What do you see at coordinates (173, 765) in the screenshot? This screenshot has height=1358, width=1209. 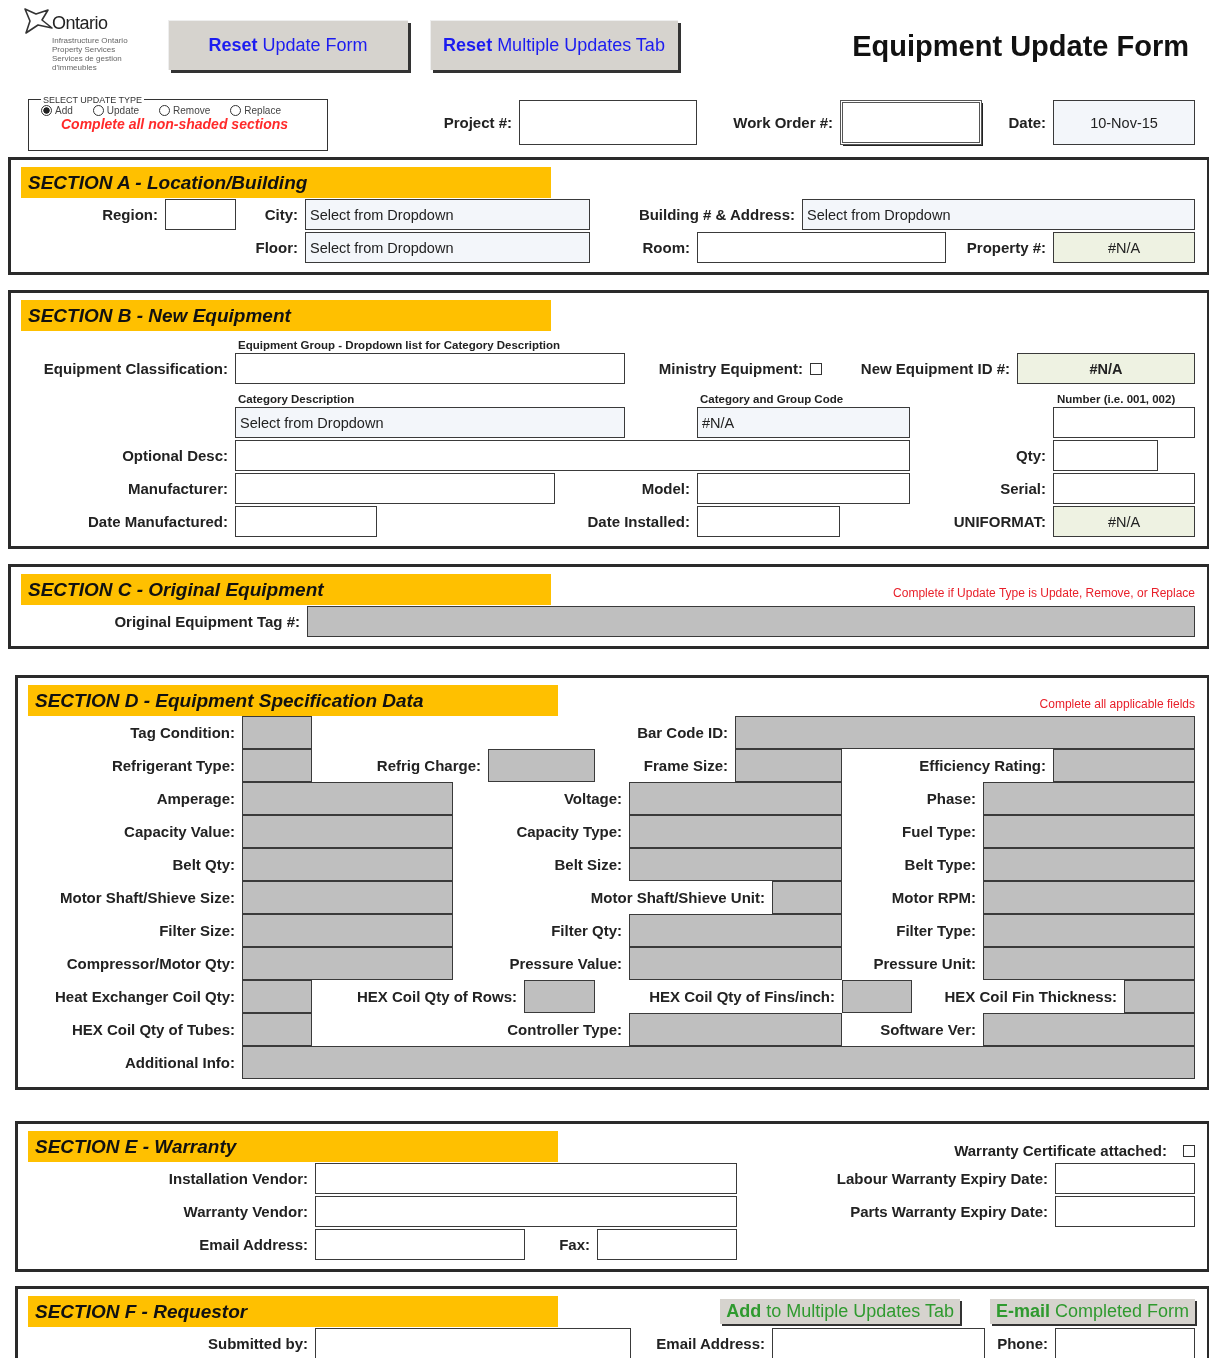 I see `field-label: Refrigerant Type:` at bounding box center [173, 765].